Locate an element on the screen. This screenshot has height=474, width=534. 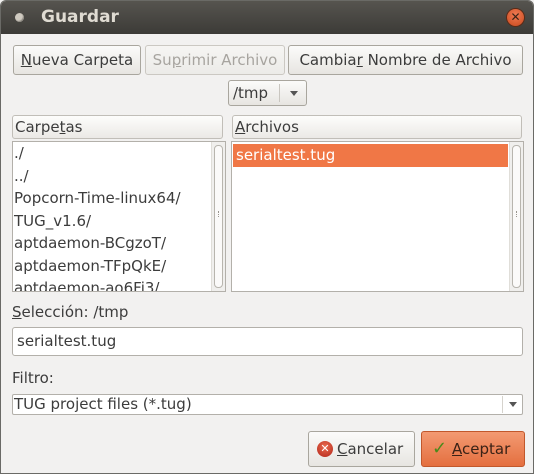
list-item: ../ is located at coordinates (112, 176).